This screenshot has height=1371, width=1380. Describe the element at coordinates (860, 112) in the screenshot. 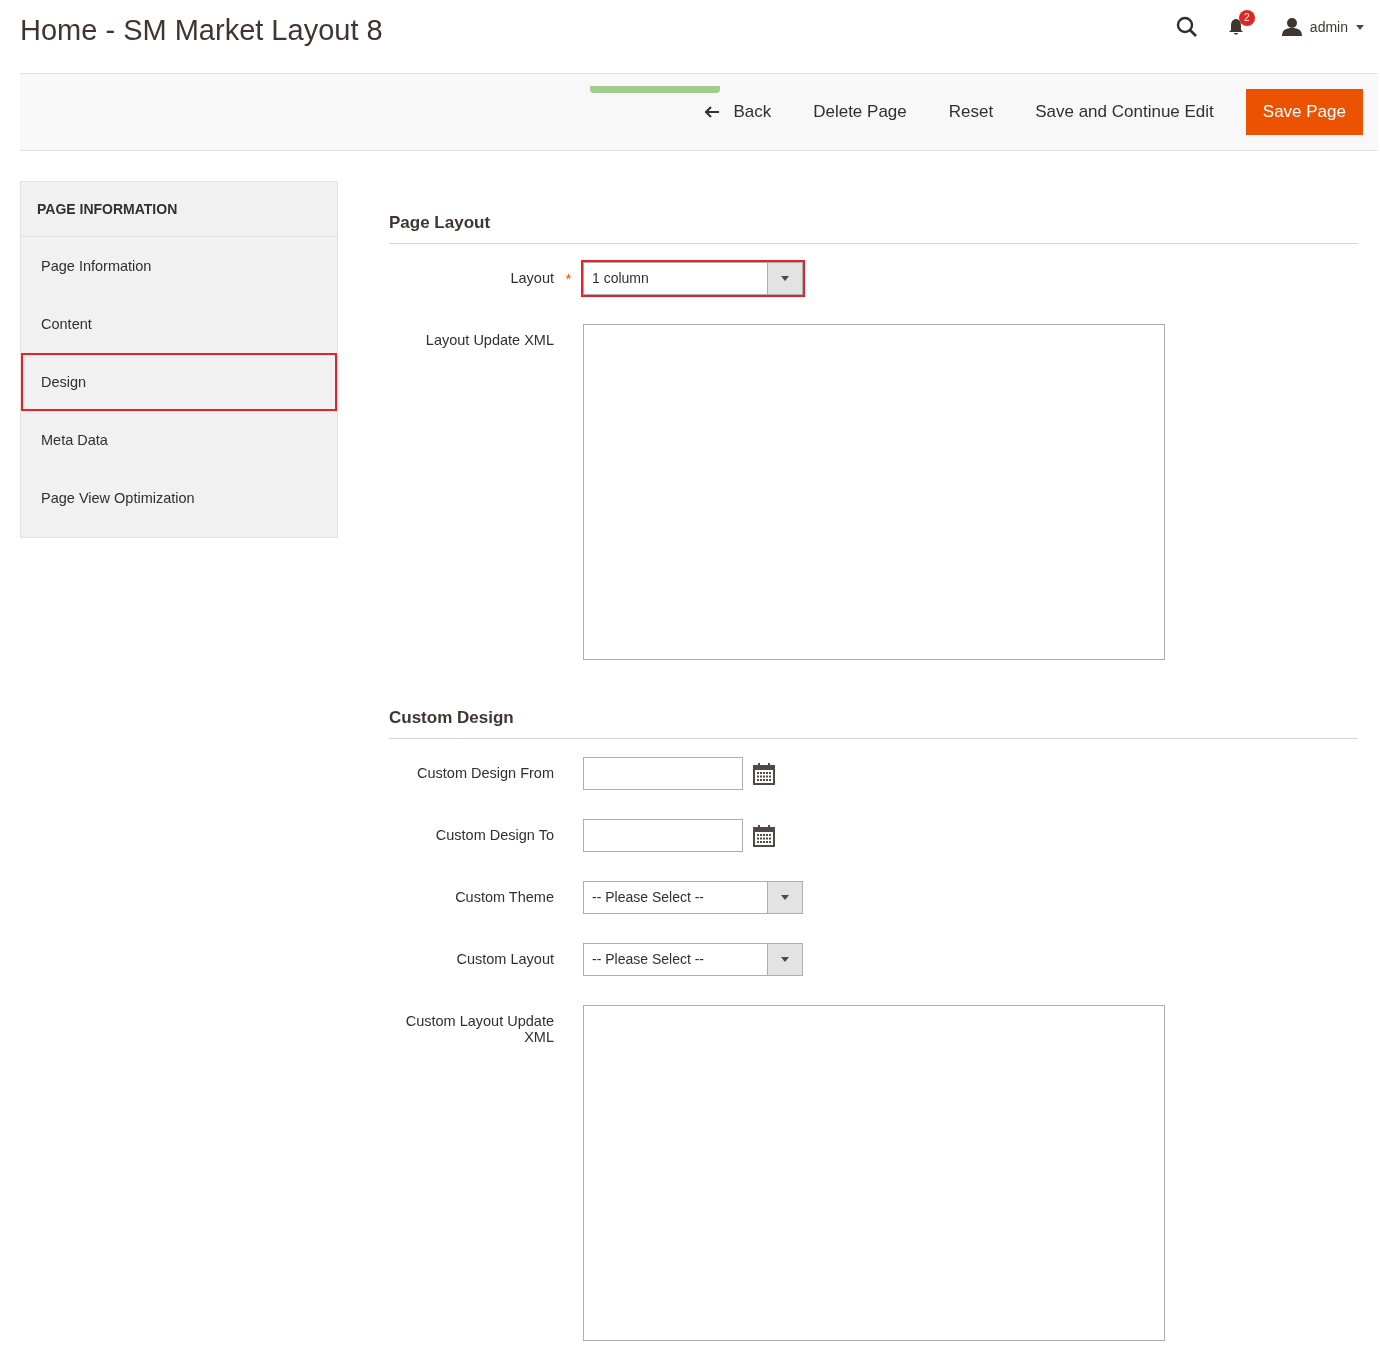

I see `toolbar-button: Delete Page` at that location.